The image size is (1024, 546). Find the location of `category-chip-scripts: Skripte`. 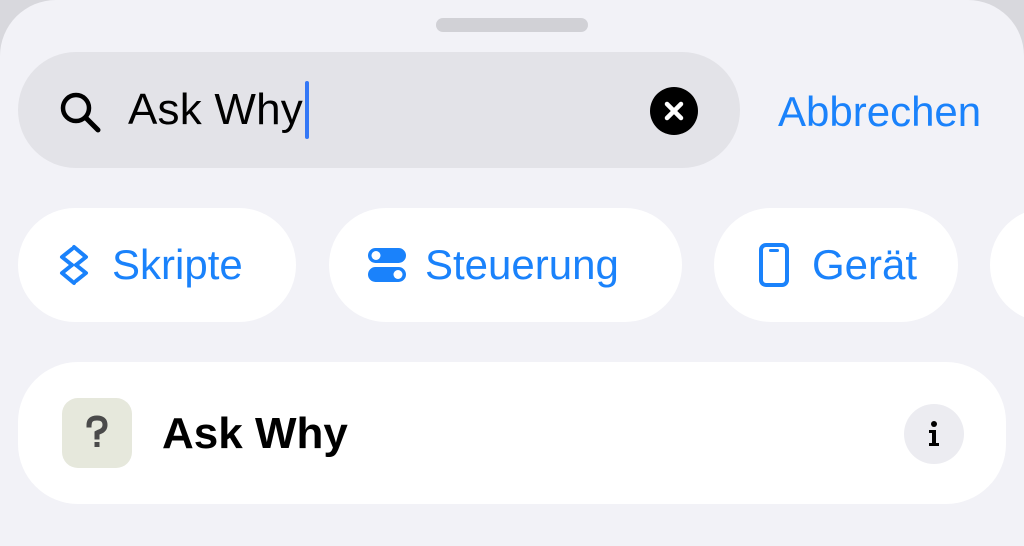

category-chip-scripts: Skripte is located at coordinates (157, 265).